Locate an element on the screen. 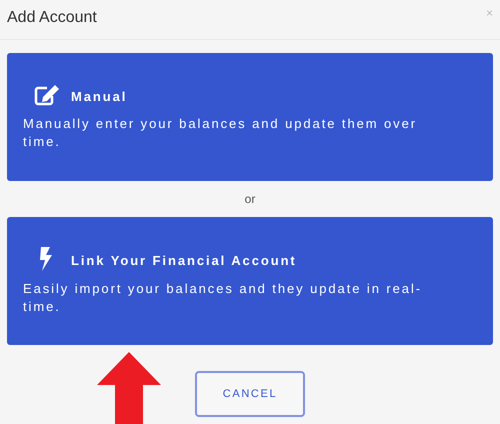 The height and width of the screenshot is (424, 500). edit-icon is located at coordinates (47, 95).